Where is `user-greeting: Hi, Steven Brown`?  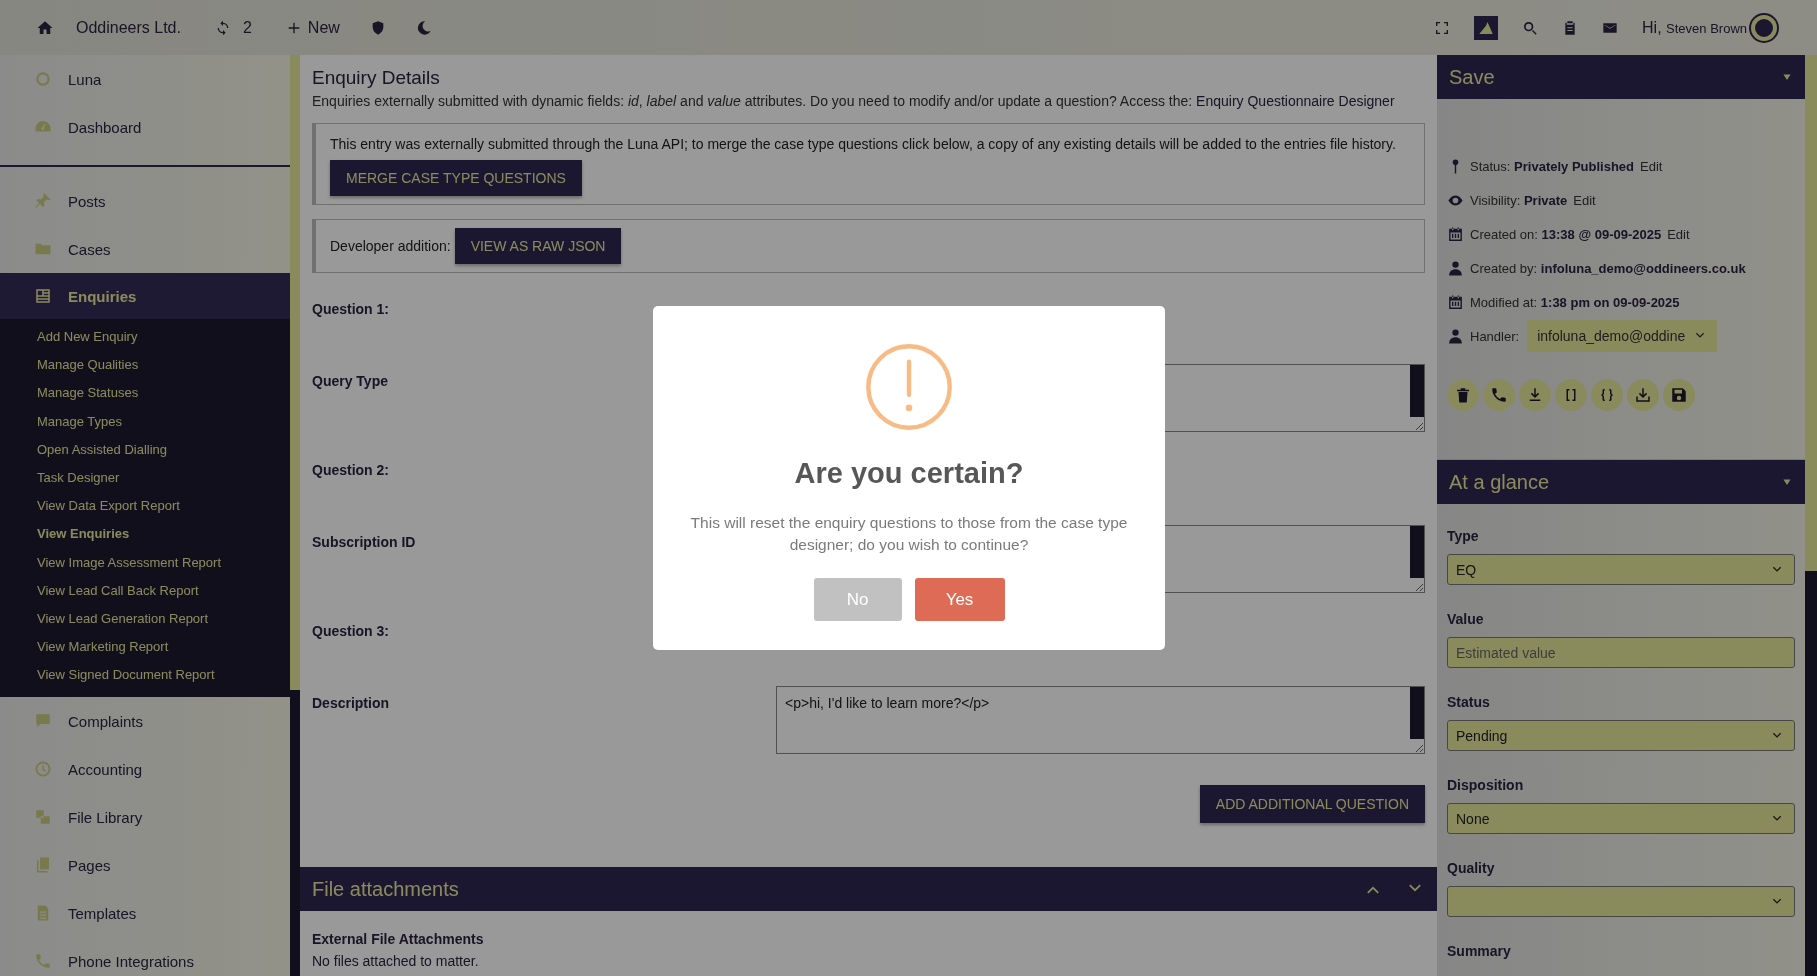 user-greeting: Hi, Steven Brown is located at coordinates (1694, 27).